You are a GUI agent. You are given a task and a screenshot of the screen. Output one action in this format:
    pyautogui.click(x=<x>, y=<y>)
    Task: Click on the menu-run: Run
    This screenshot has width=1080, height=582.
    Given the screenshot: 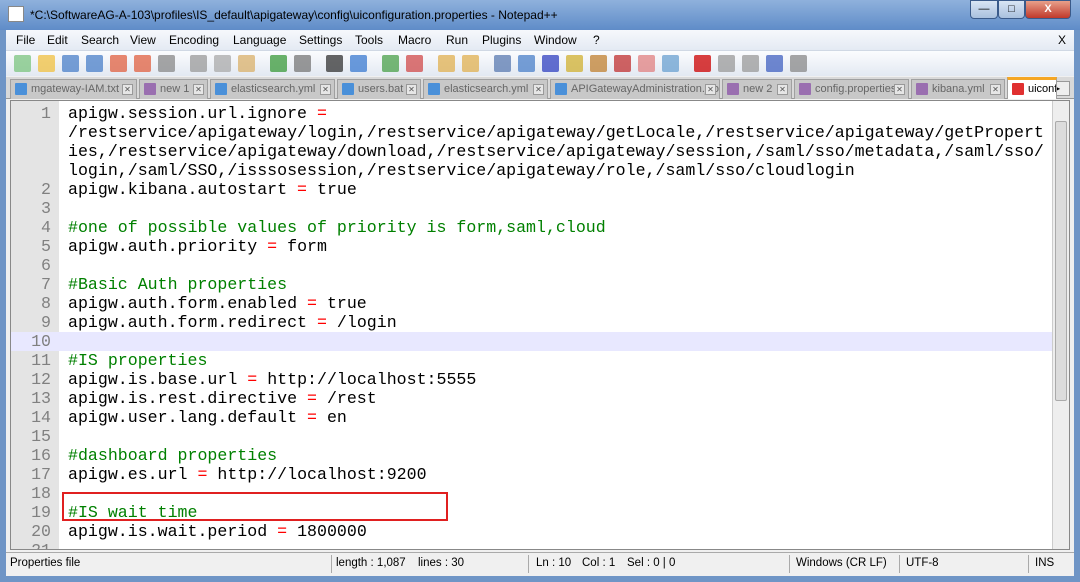 What is the action you would take?
    pyautogui.click(x=457, y=40)
    